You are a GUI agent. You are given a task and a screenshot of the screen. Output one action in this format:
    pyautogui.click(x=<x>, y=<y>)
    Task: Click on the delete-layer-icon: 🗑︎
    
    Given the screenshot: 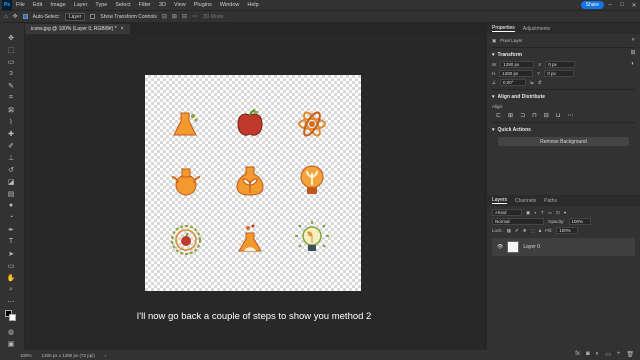 What is the action you would take?
    pyautogui.click(x=630, y=354)
    